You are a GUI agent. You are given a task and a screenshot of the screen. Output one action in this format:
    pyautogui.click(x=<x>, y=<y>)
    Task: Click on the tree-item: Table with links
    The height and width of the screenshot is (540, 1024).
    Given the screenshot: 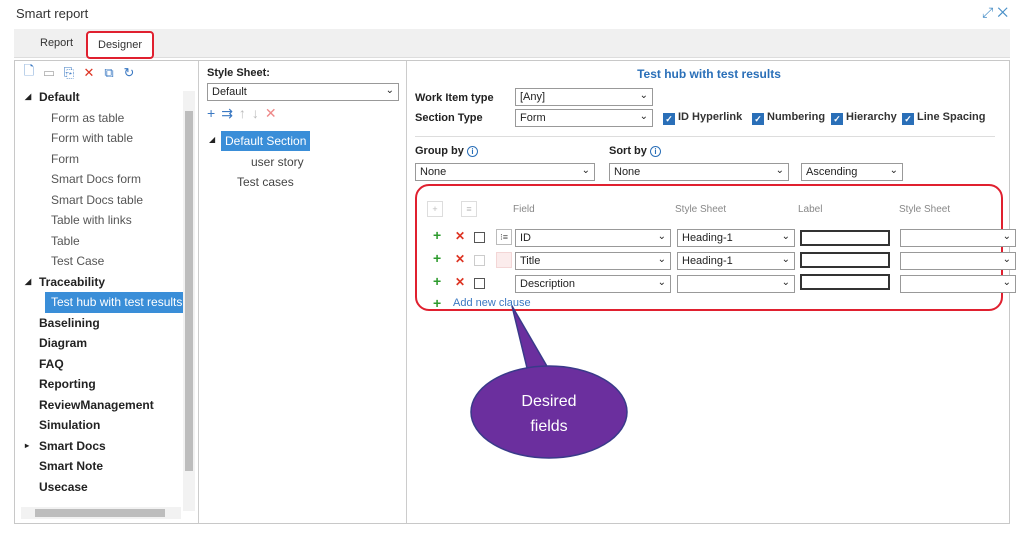 What is the action you would take?
    pyautogui.click(x=99, y=220)
    